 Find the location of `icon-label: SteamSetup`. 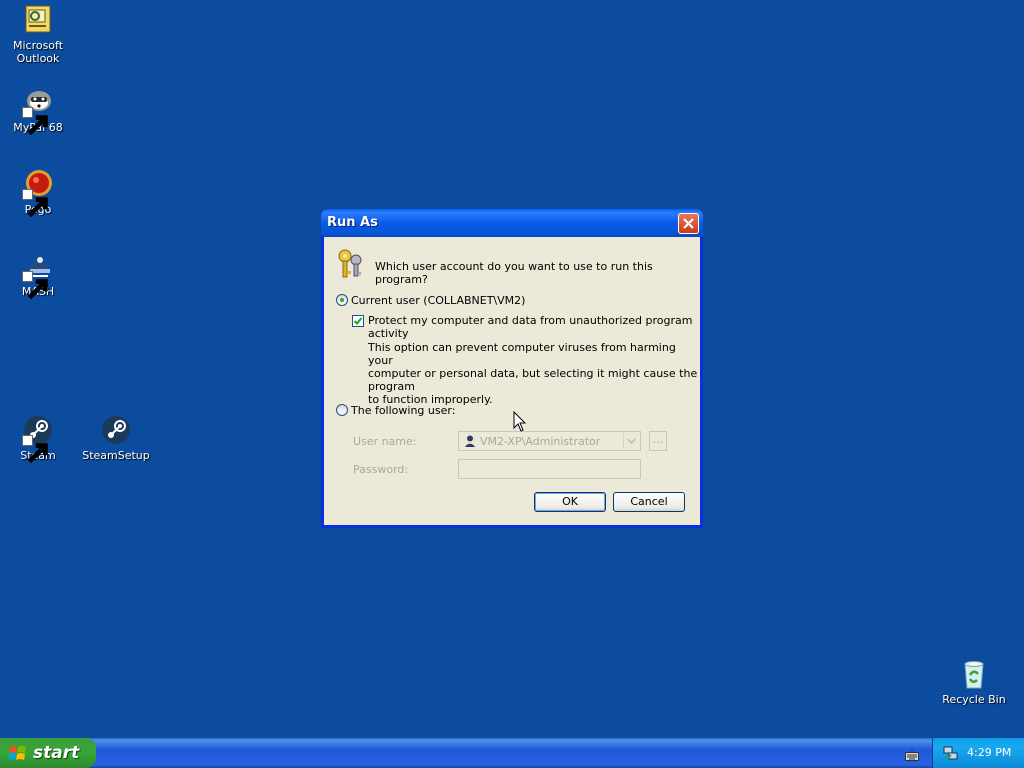

icon-label: SteamSetup is located at coordinates (116, 455).